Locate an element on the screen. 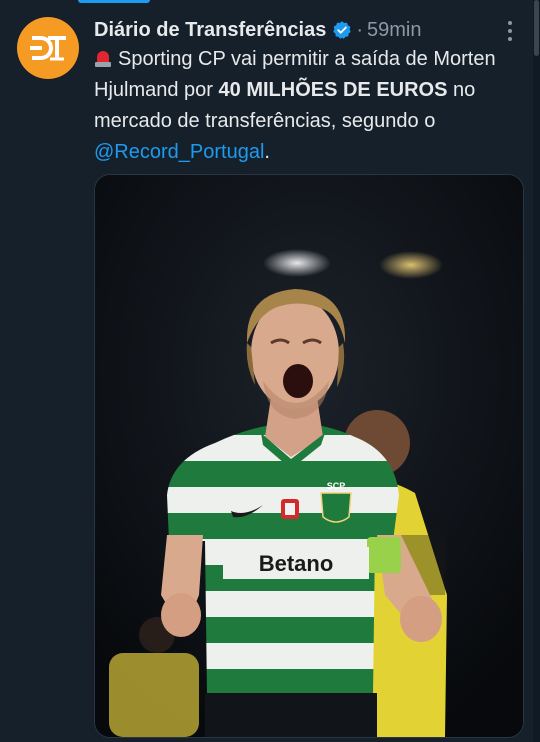 The width and height of the screenshot is (540, 742). timestamp: 59min is located at coordinates (394, 30).